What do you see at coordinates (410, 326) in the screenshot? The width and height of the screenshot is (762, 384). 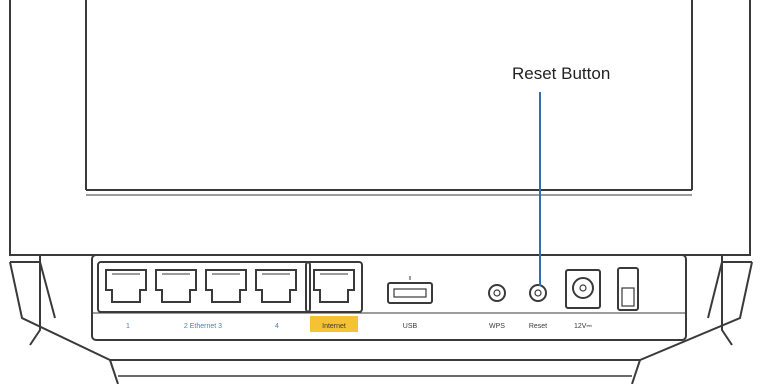 I see `label-usb: USB` at bounding box center [410, 326].